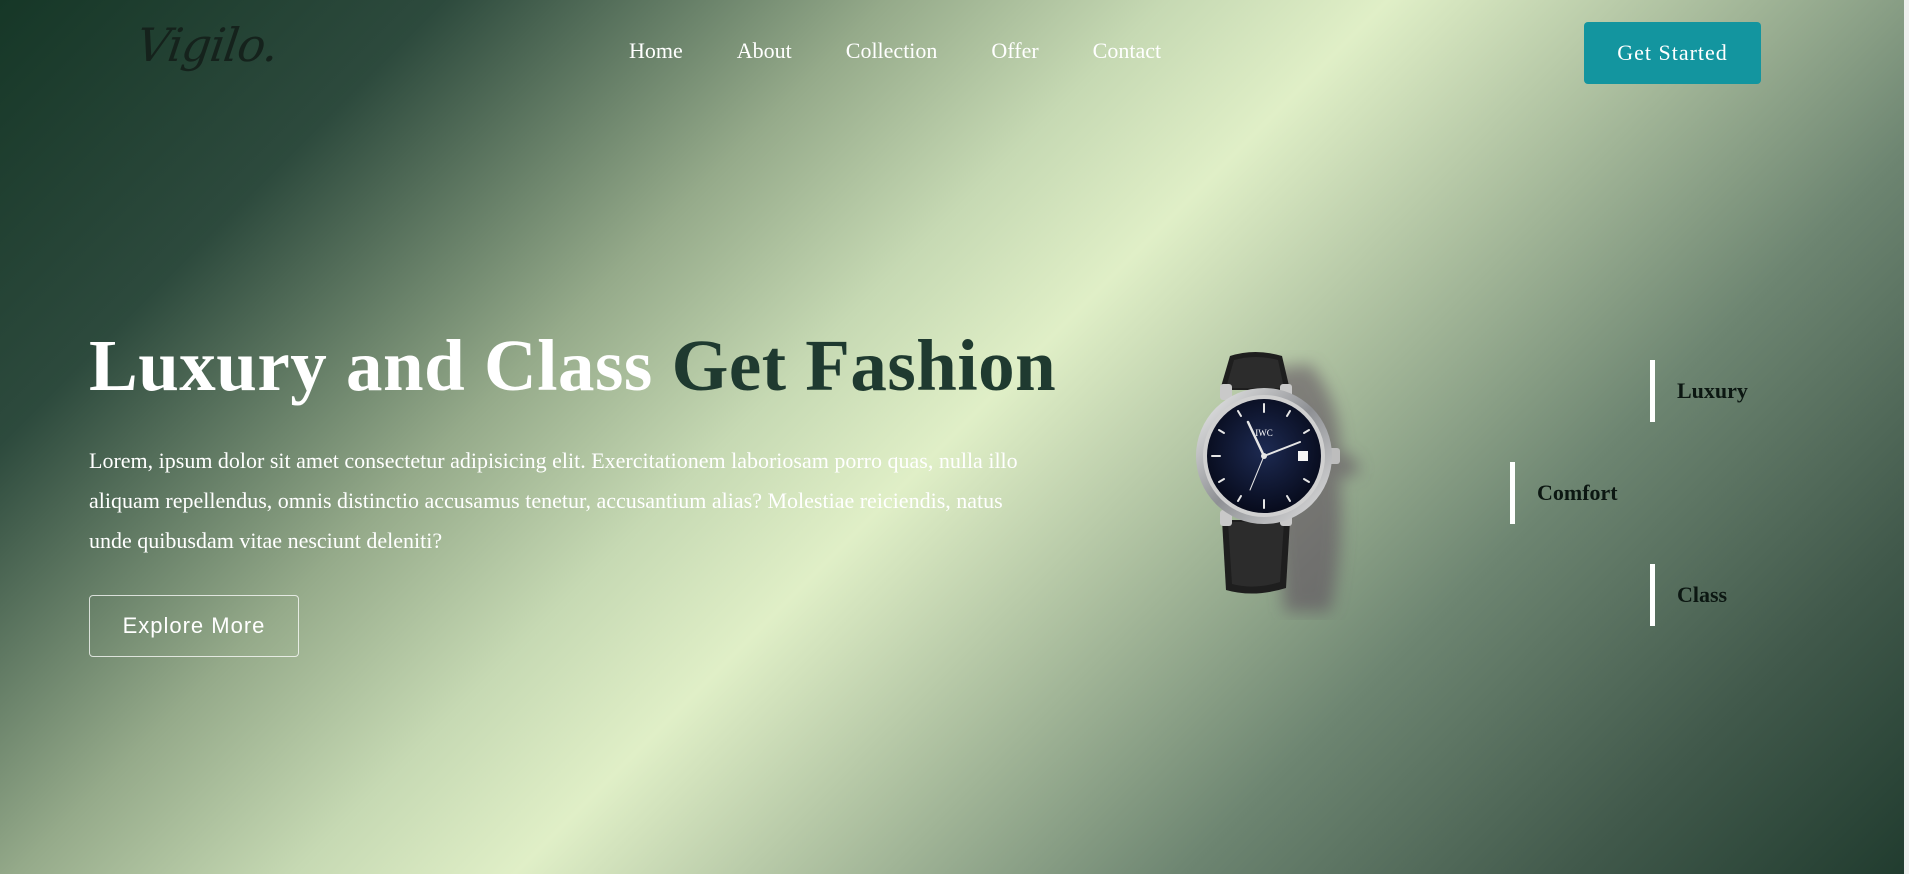  Describe the element at coordinates (1277, 482) in the screenshot. I see `watch-image: IWC` at that location.